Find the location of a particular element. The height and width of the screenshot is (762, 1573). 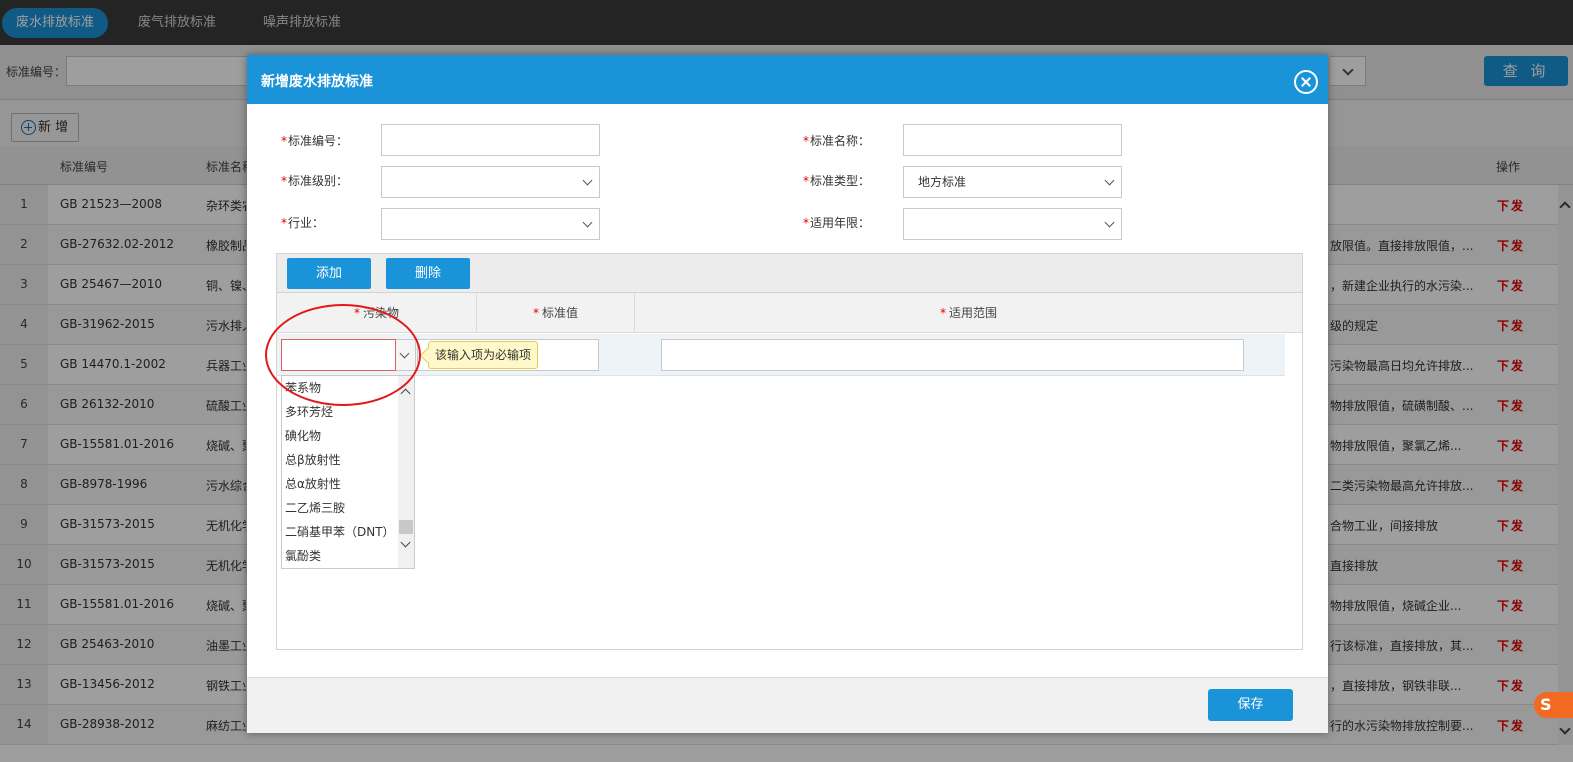

standard-level-select is located at coordinates (490, 182).